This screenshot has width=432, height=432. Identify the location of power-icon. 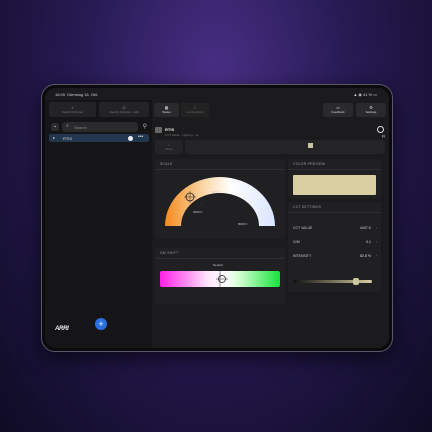
(380, 129).